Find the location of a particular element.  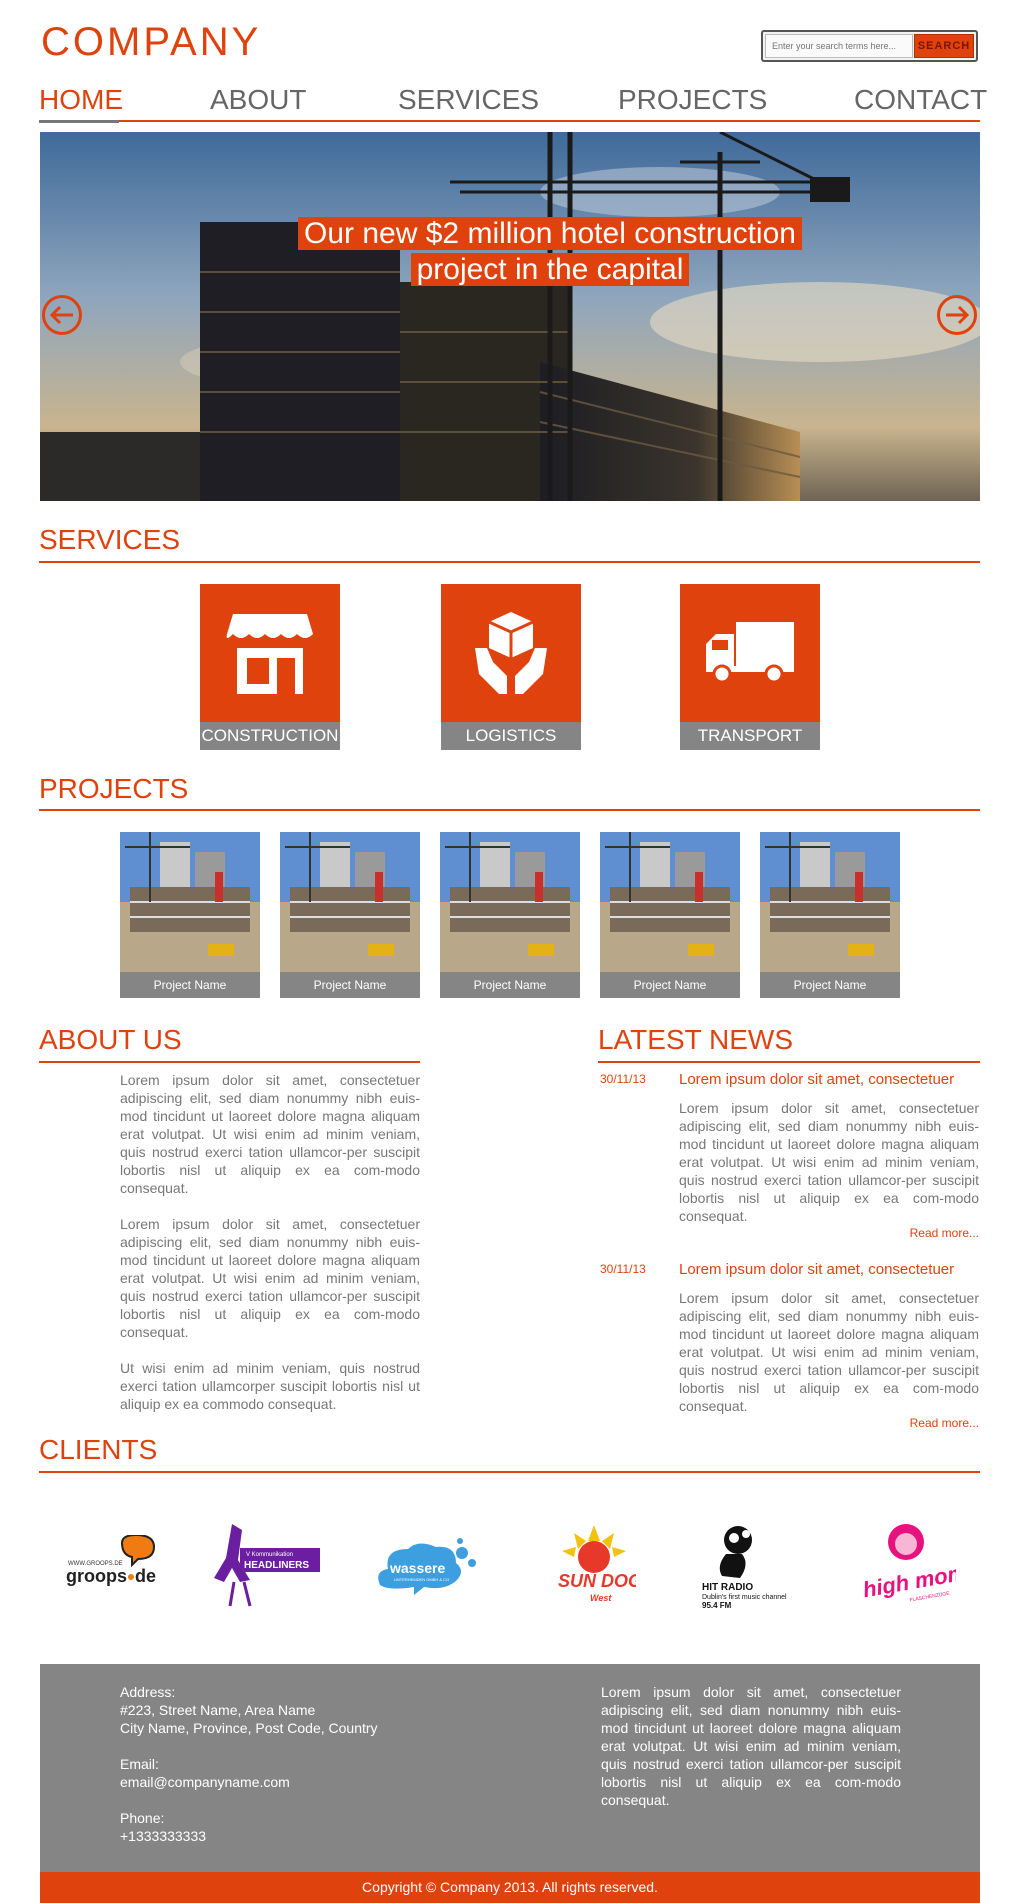

service-construction-label: CONSTRUCTION is located at coordinates (270, 736).